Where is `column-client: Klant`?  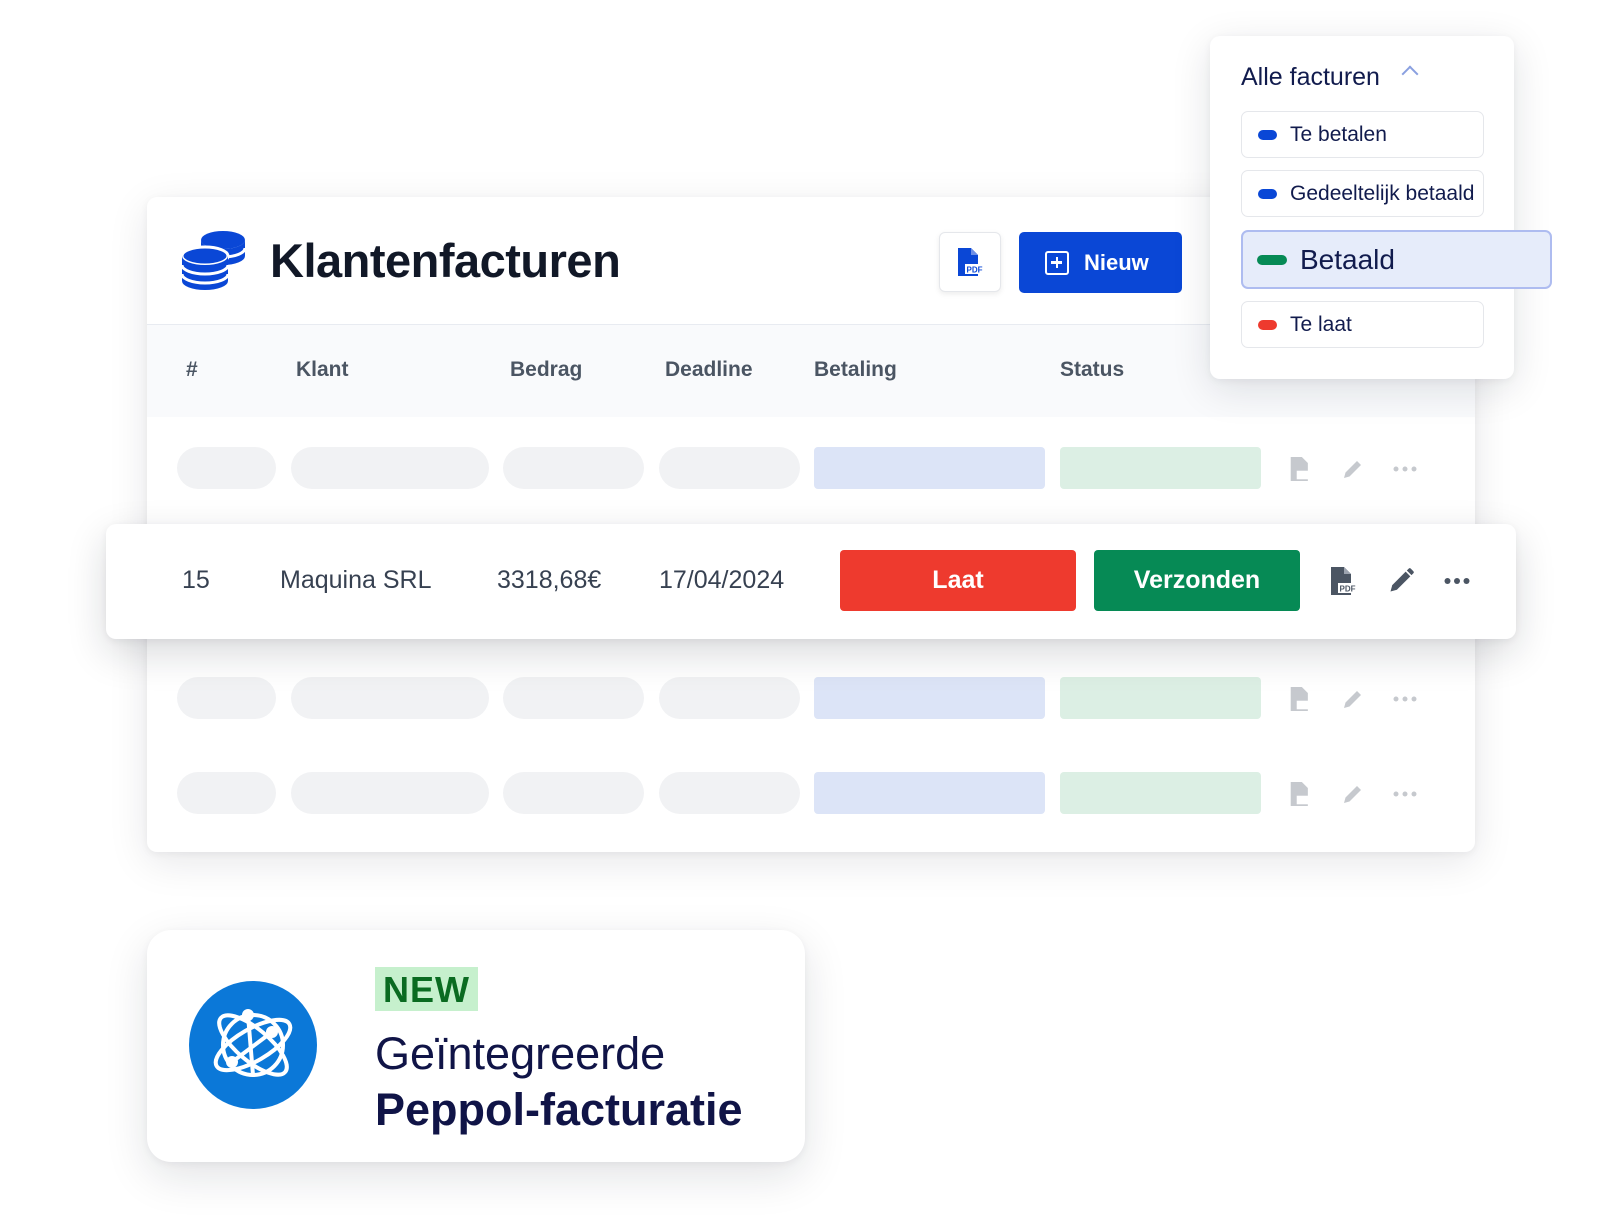
column-client: Klant is located at coordinates (322, 370).